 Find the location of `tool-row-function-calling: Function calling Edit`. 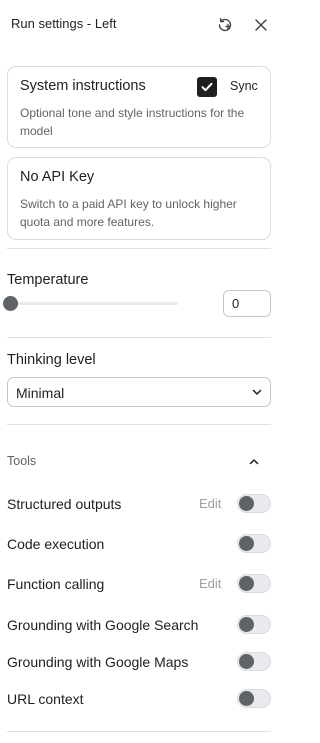

tool-row-function-calling: Function calling Edit is located at coordinates (141, 585).